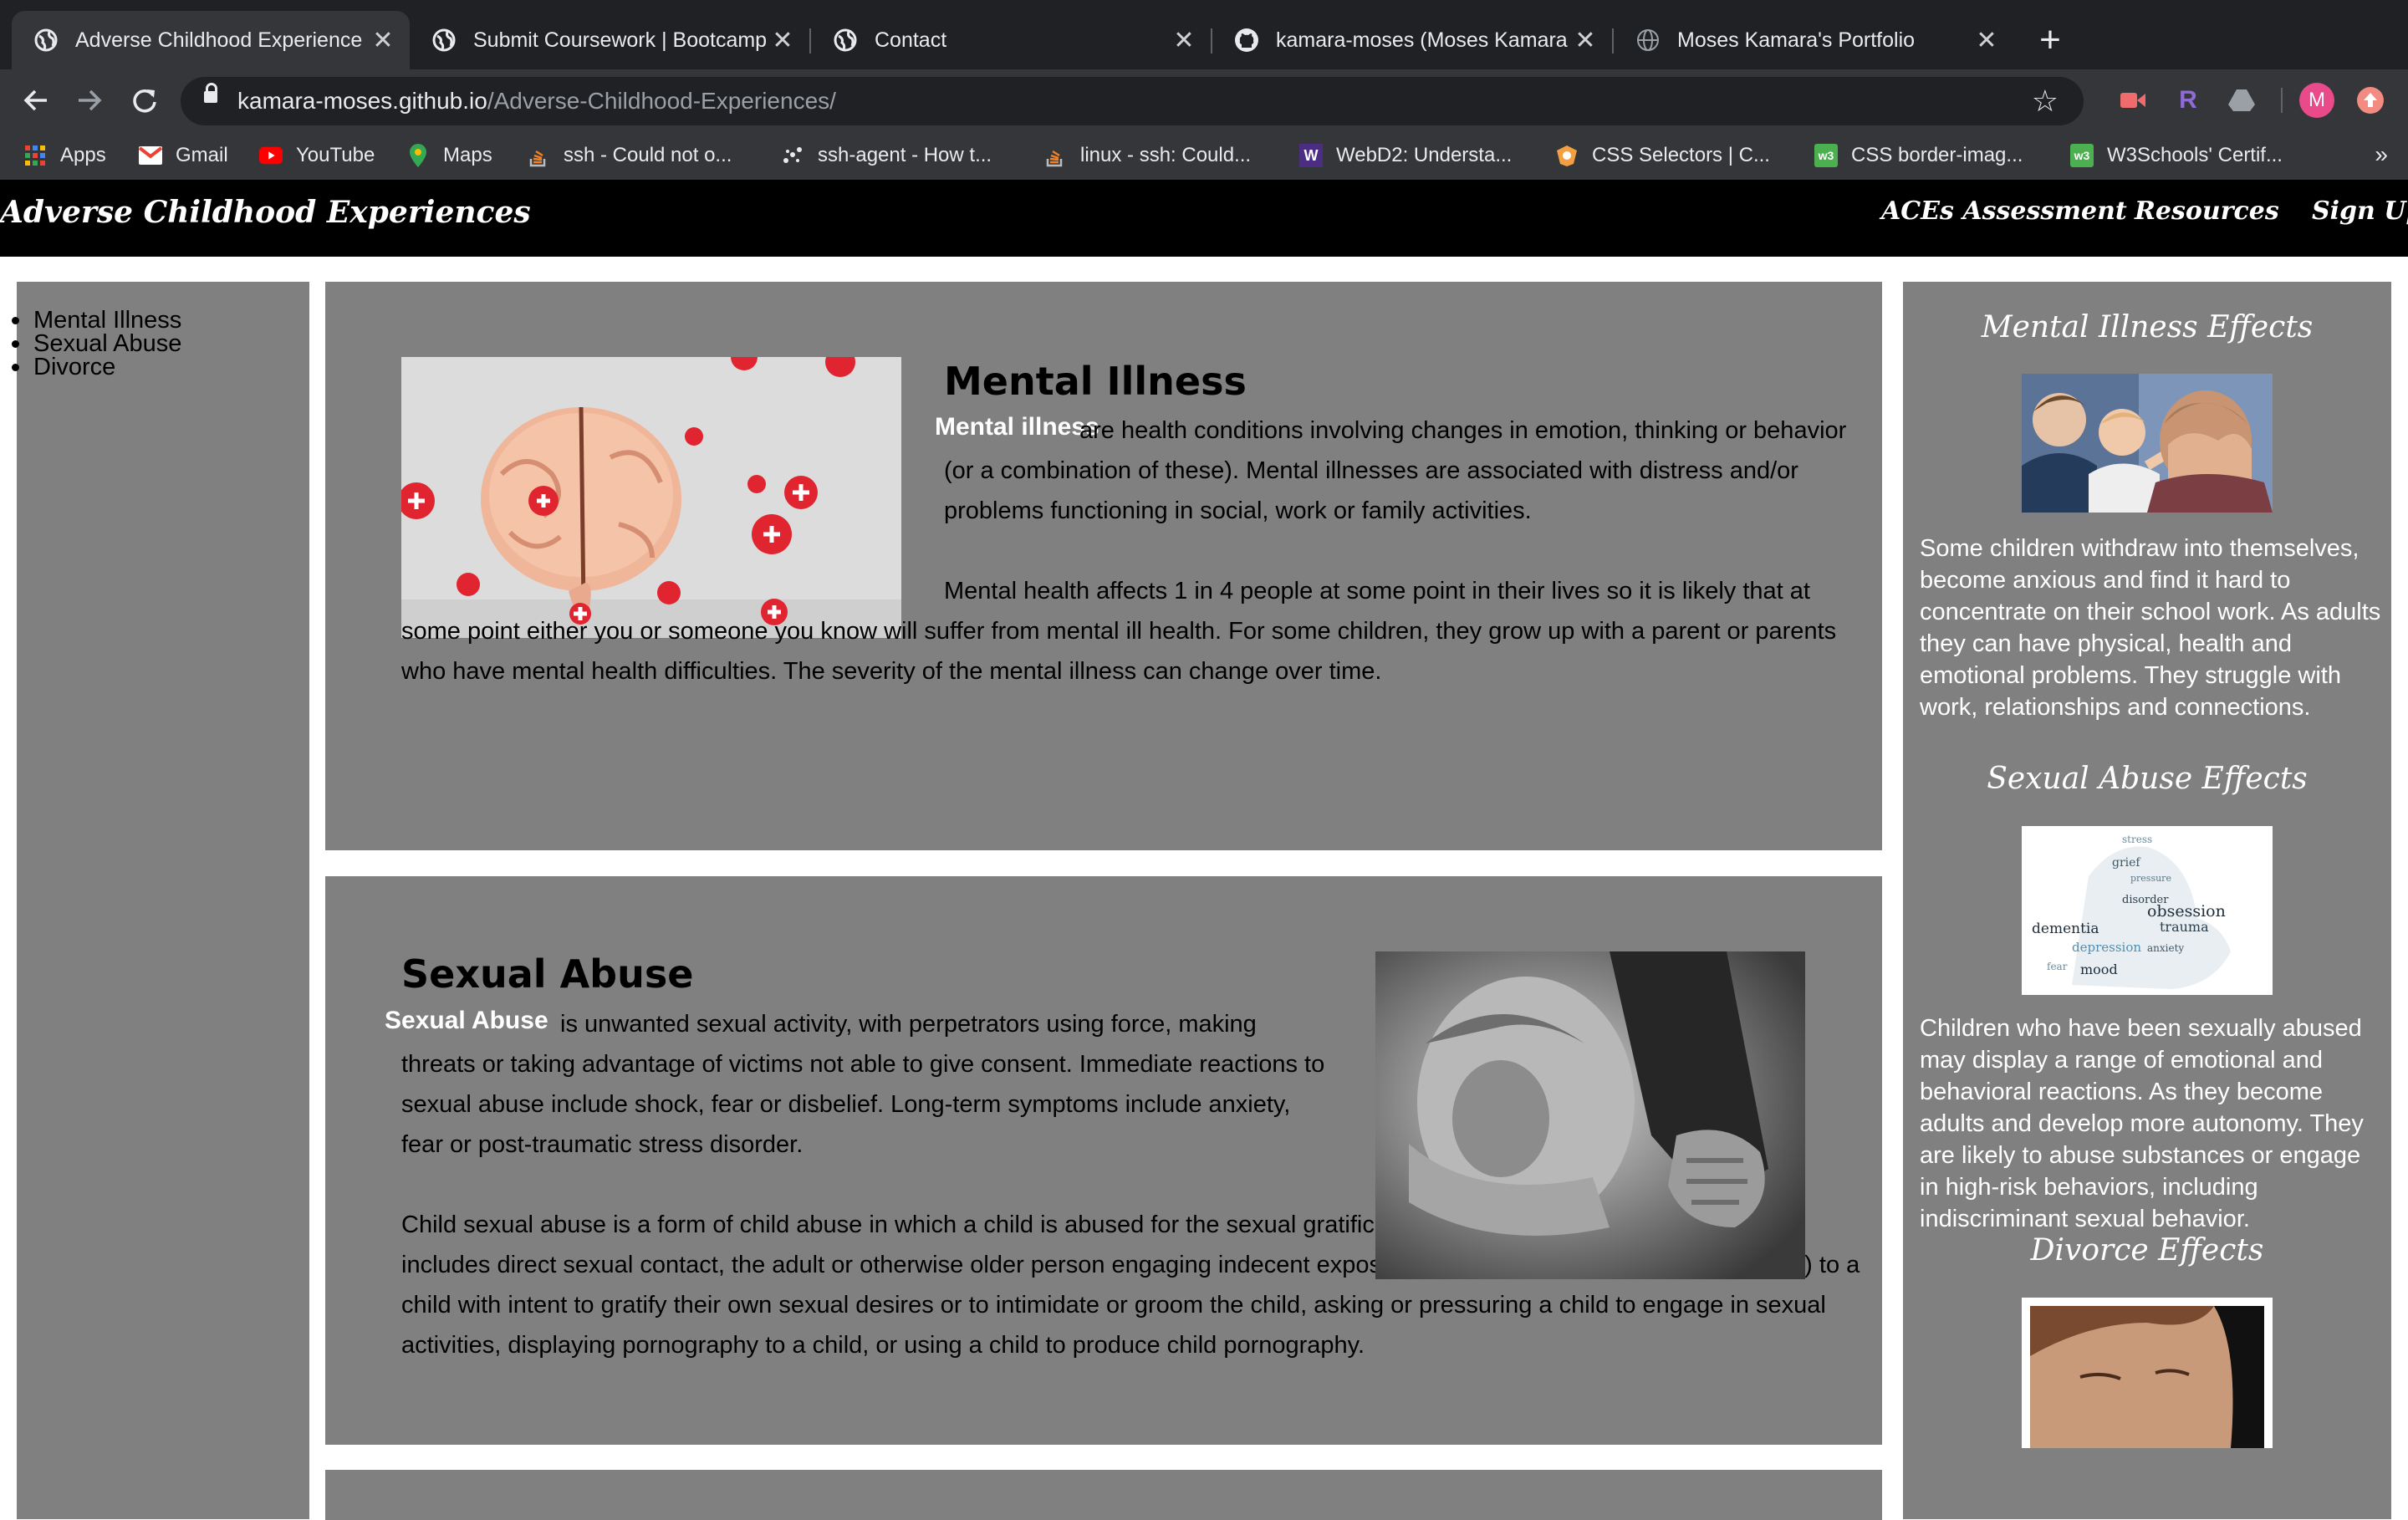 This screenshot has height=1520, width=2408. I want to click on word-cloud-word: obsession, so click(2187, 911).